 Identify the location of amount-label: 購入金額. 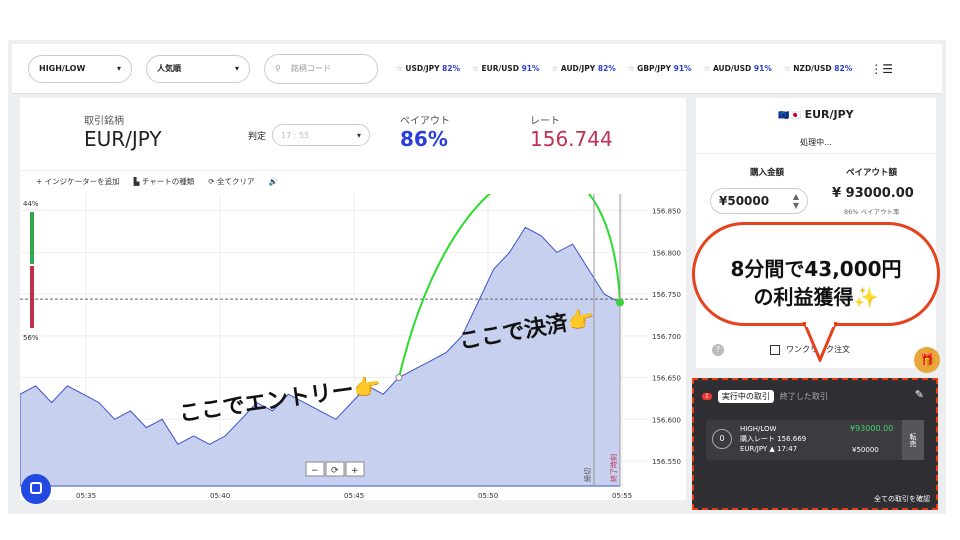
(767, 173).